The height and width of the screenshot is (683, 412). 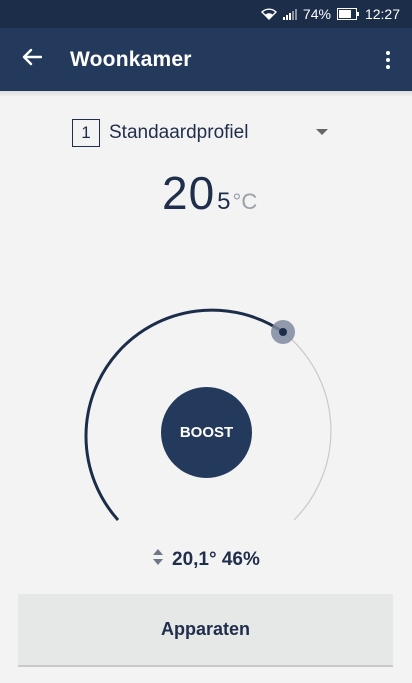 I want to click on signal-icon, so click(x=289, y=14).